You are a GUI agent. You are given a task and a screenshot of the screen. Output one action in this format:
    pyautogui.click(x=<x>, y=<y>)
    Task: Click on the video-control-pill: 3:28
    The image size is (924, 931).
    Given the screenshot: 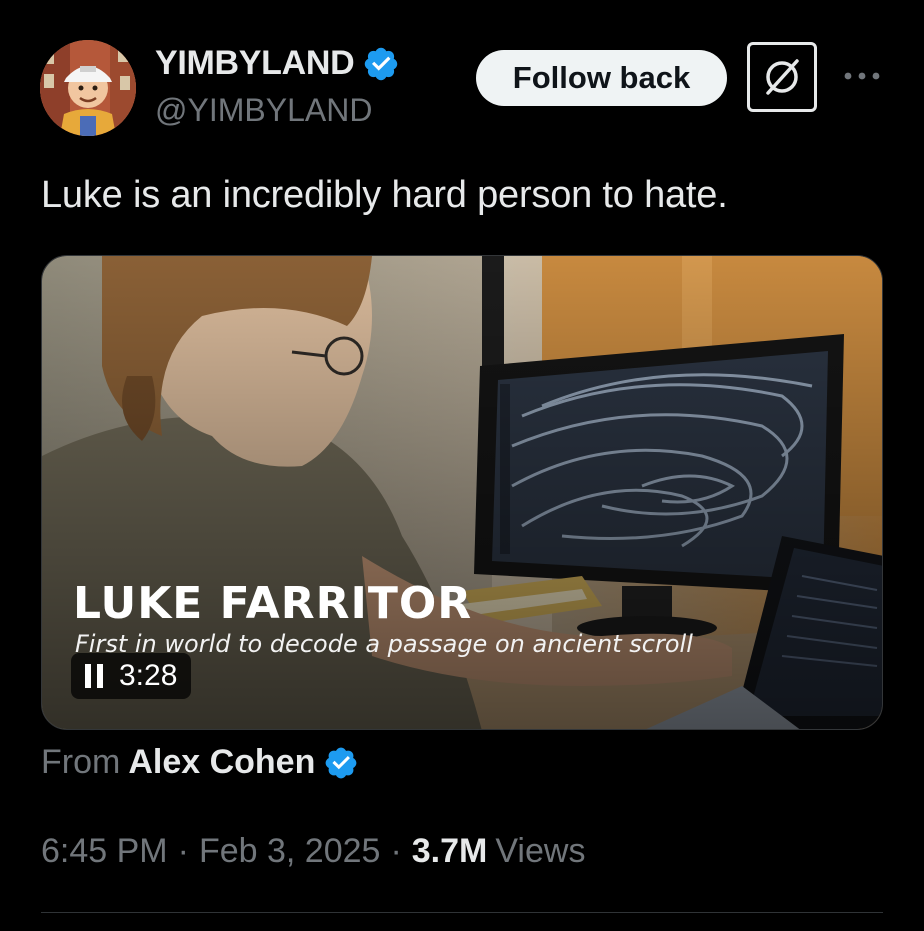 What is the action you would take?
    pyautogui.click(x=131, y=676)
    